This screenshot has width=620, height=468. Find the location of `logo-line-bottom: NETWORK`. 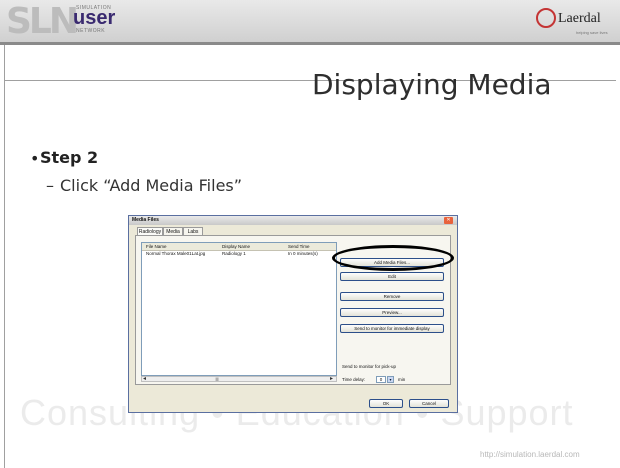

logo-line-bottom: NETWORK is located at coordinates (91, 31).